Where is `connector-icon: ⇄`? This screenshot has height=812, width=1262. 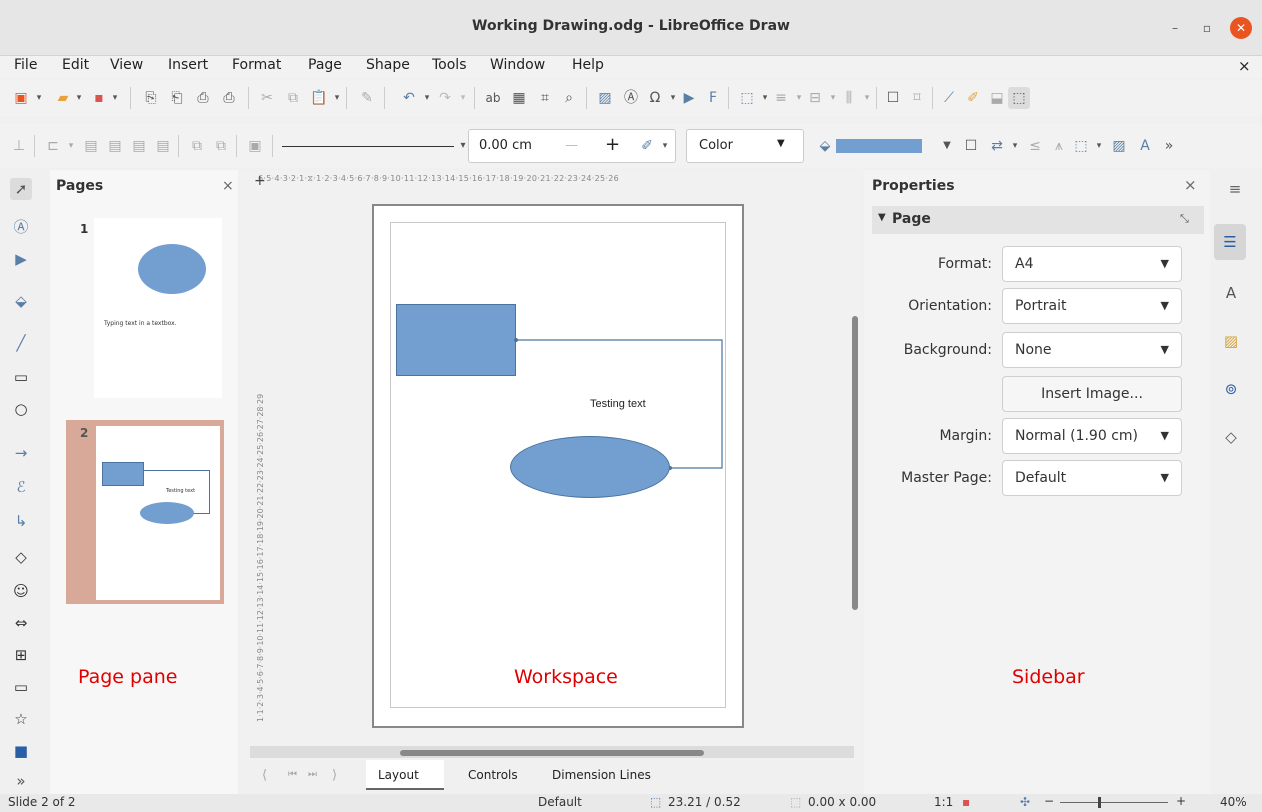
connector-icon: ⇄ is located at coordinates (997, 146).